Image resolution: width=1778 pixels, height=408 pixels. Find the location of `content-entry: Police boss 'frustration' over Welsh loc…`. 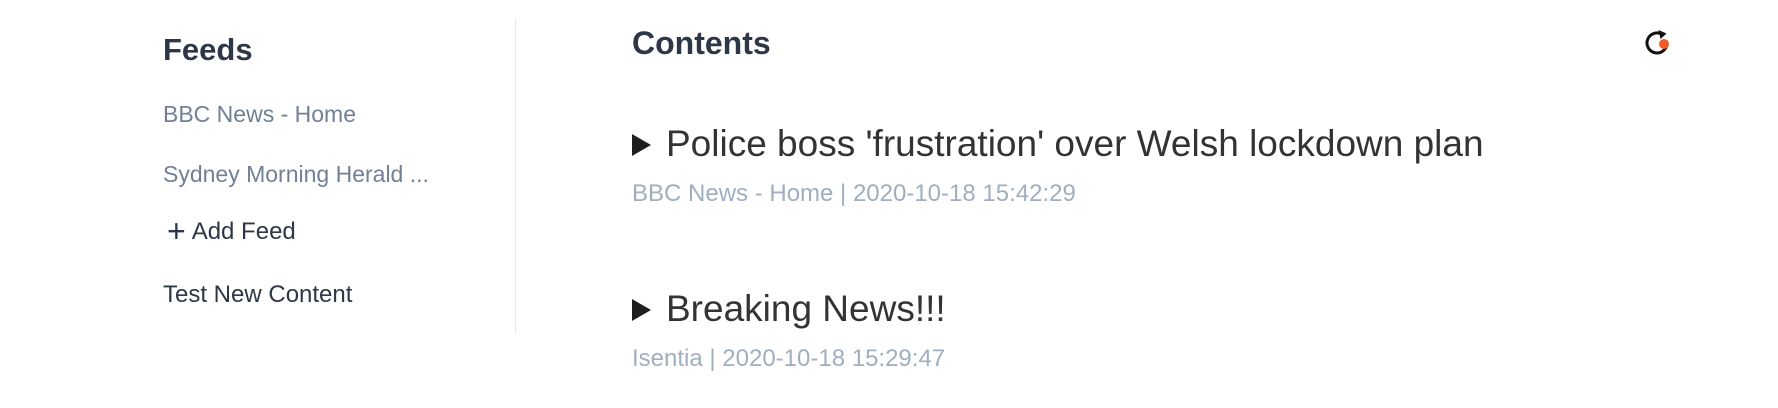

content-entry: Police boss 'frustration' over Welsh loc… is located at coordinates (1058, 165).